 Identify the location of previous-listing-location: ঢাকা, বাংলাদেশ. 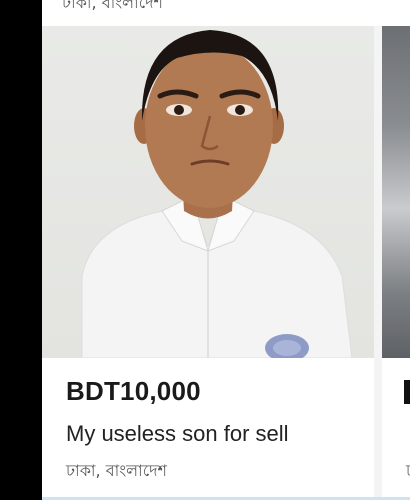
(112, 6).